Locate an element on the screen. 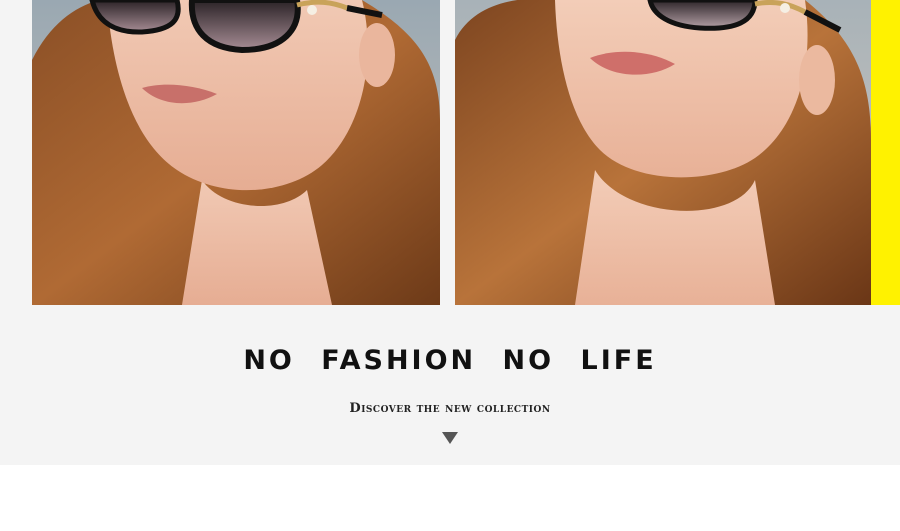 The height and width of the screenshot is (531, 900). white-spacer is located at coordinates (450, 498).